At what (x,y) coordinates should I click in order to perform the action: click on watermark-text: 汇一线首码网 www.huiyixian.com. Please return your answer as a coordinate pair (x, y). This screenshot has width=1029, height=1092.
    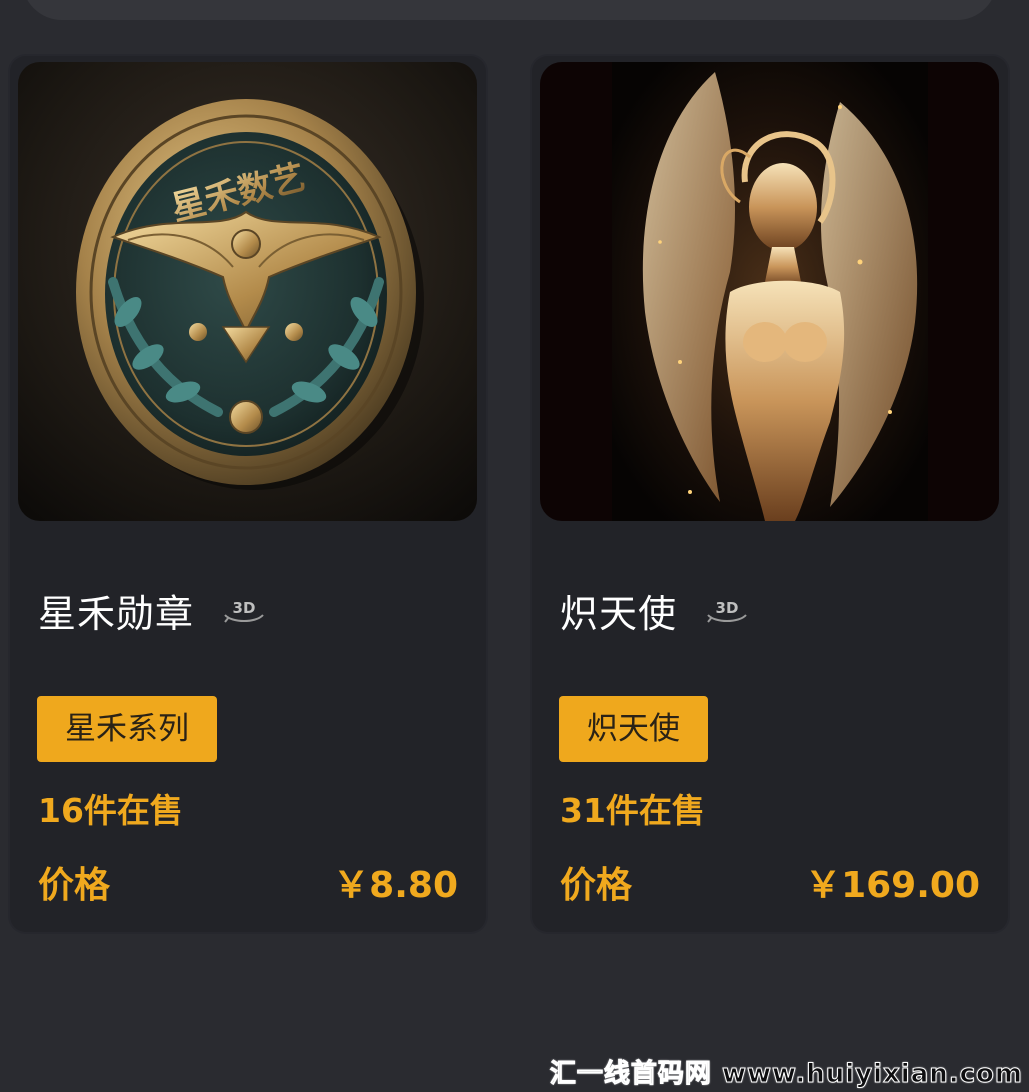
    Looking at the image, I should click on (786, 1074).